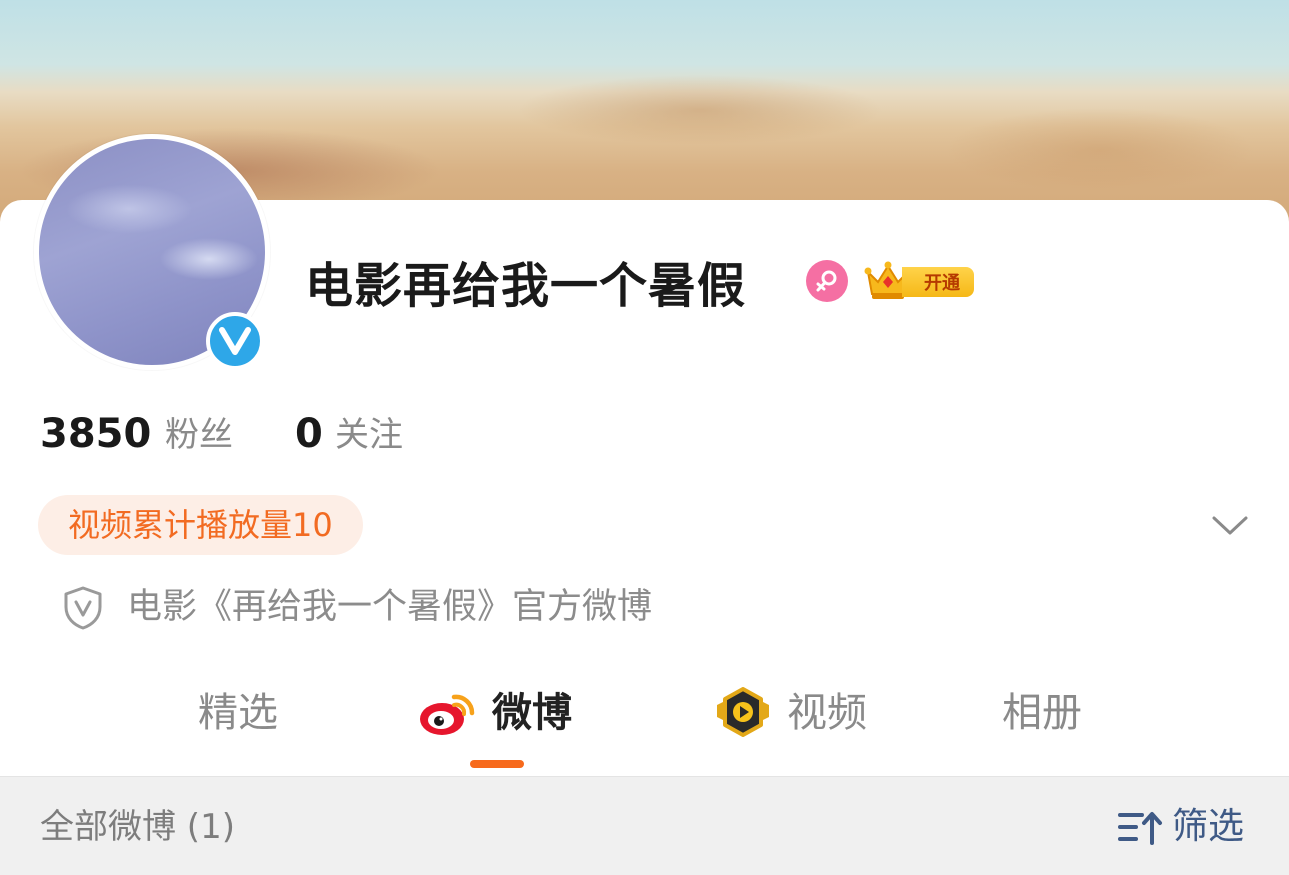  Describe the element at coordinates (497, 764) in the screenshot. I see `active-tab-indicator` at that location.